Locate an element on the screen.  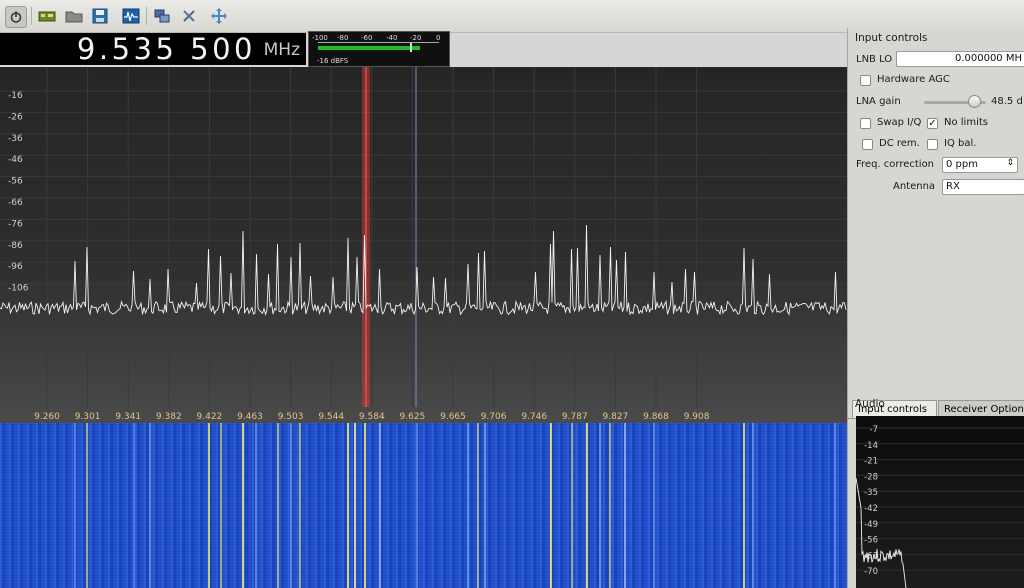
lna-gain-value: 48.5 d is located at coordinates (1007, 101).